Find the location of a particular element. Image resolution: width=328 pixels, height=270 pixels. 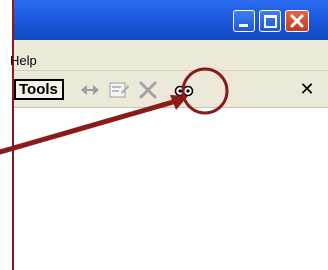

delete-icon is located at coordinates (148, 90).